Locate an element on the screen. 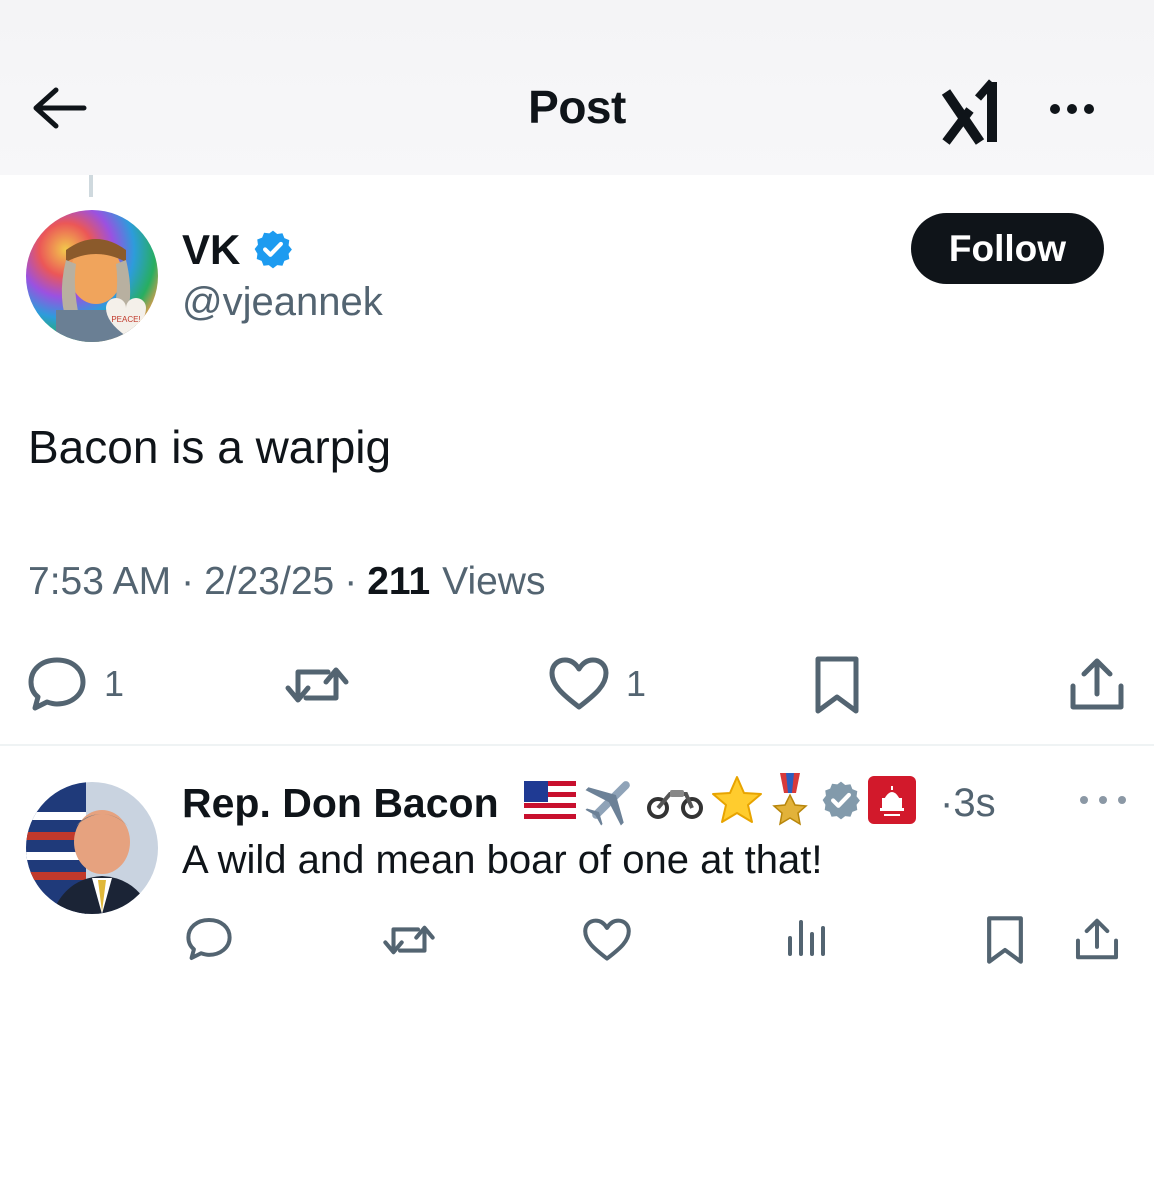 The height and width of the screenshot is (1200, 1154). top-bar: Post is located at coordinates (577, 87).